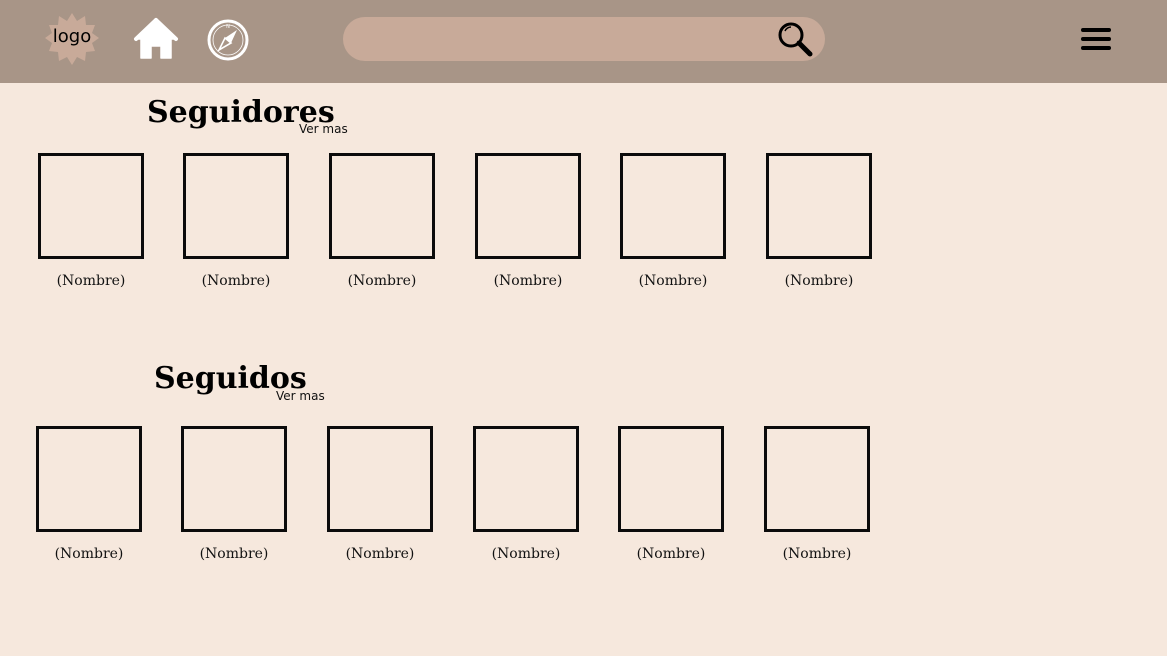  I want to click on top-navigation-bar: logo N, so click(583, 41).